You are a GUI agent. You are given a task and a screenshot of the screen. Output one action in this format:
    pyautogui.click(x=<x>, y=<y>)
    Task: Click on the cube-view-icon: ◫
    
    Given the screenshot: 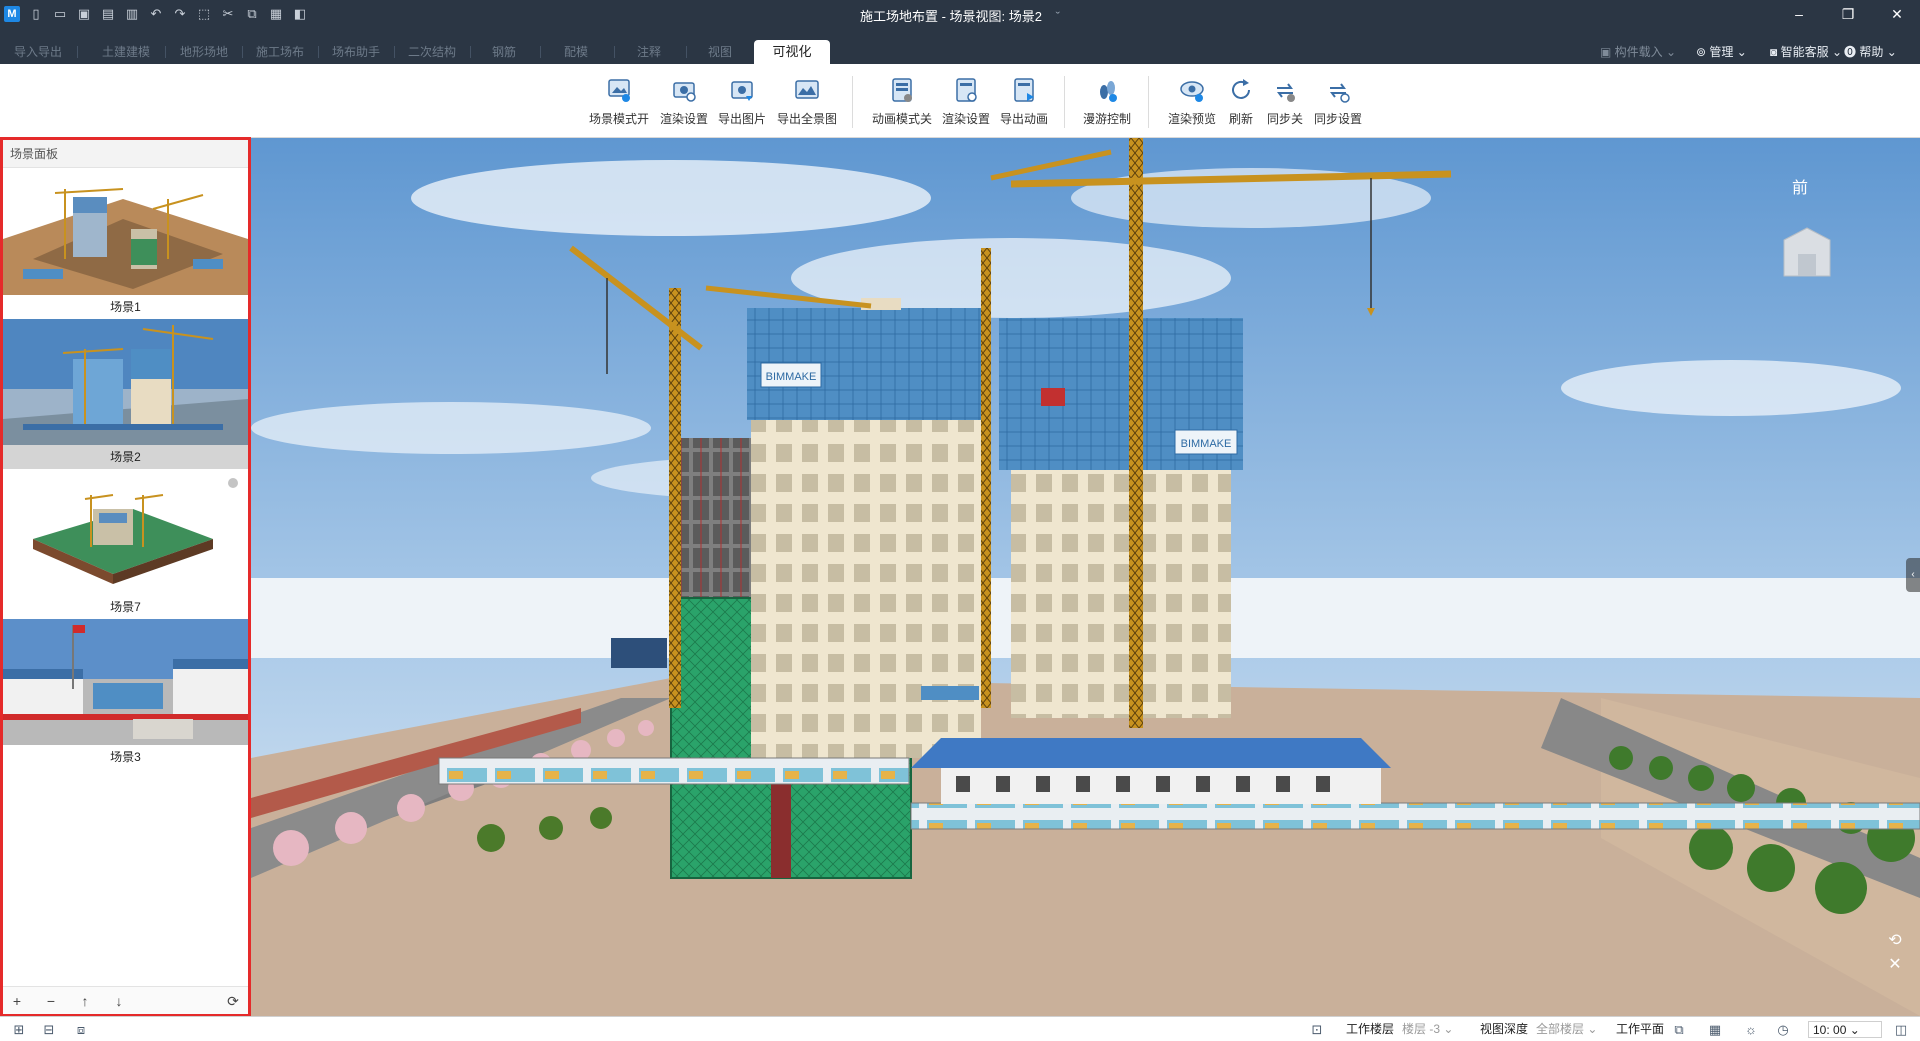 What is the action you would take?
    pyautogui.click(x=1901, y=1029)
    